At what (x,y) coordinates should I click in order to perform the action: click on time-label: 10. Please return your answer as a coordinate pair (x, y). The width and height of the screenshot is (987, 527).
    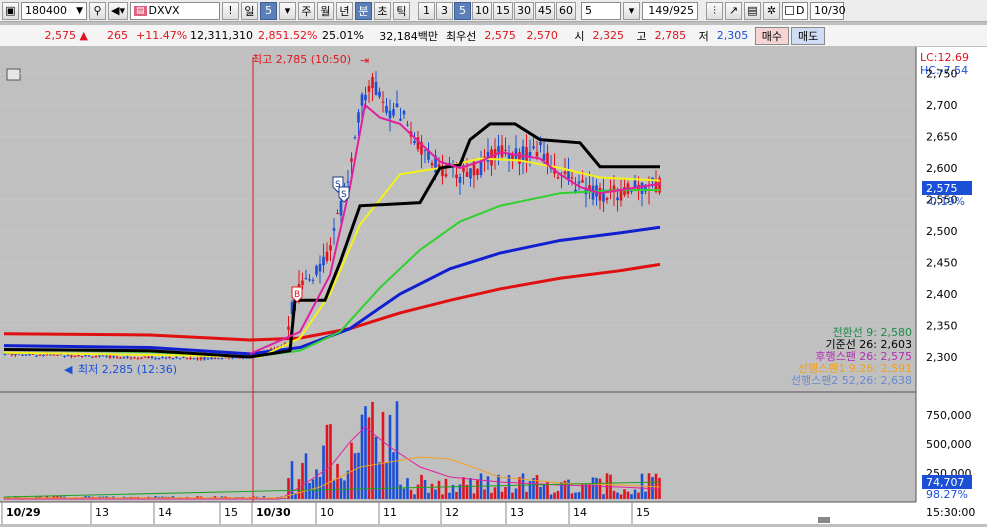
    Looking at the image, I should click on (327, 512).